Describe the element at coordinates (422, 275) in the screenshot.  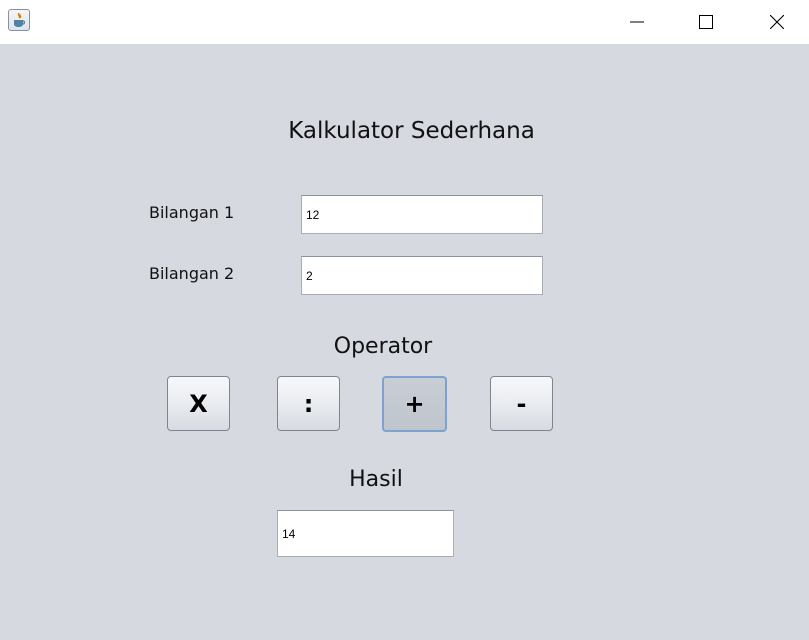
I see `bilangan2-input` at that location.